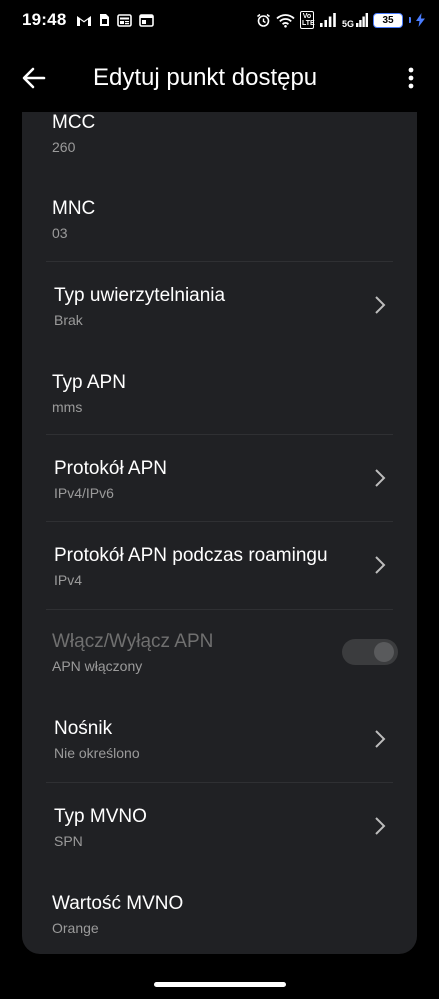 The width and height of the screenshot is (439, 999). Describe the element at coordinates (125, 20) in the screenshot. I see `news-icon` at that location.